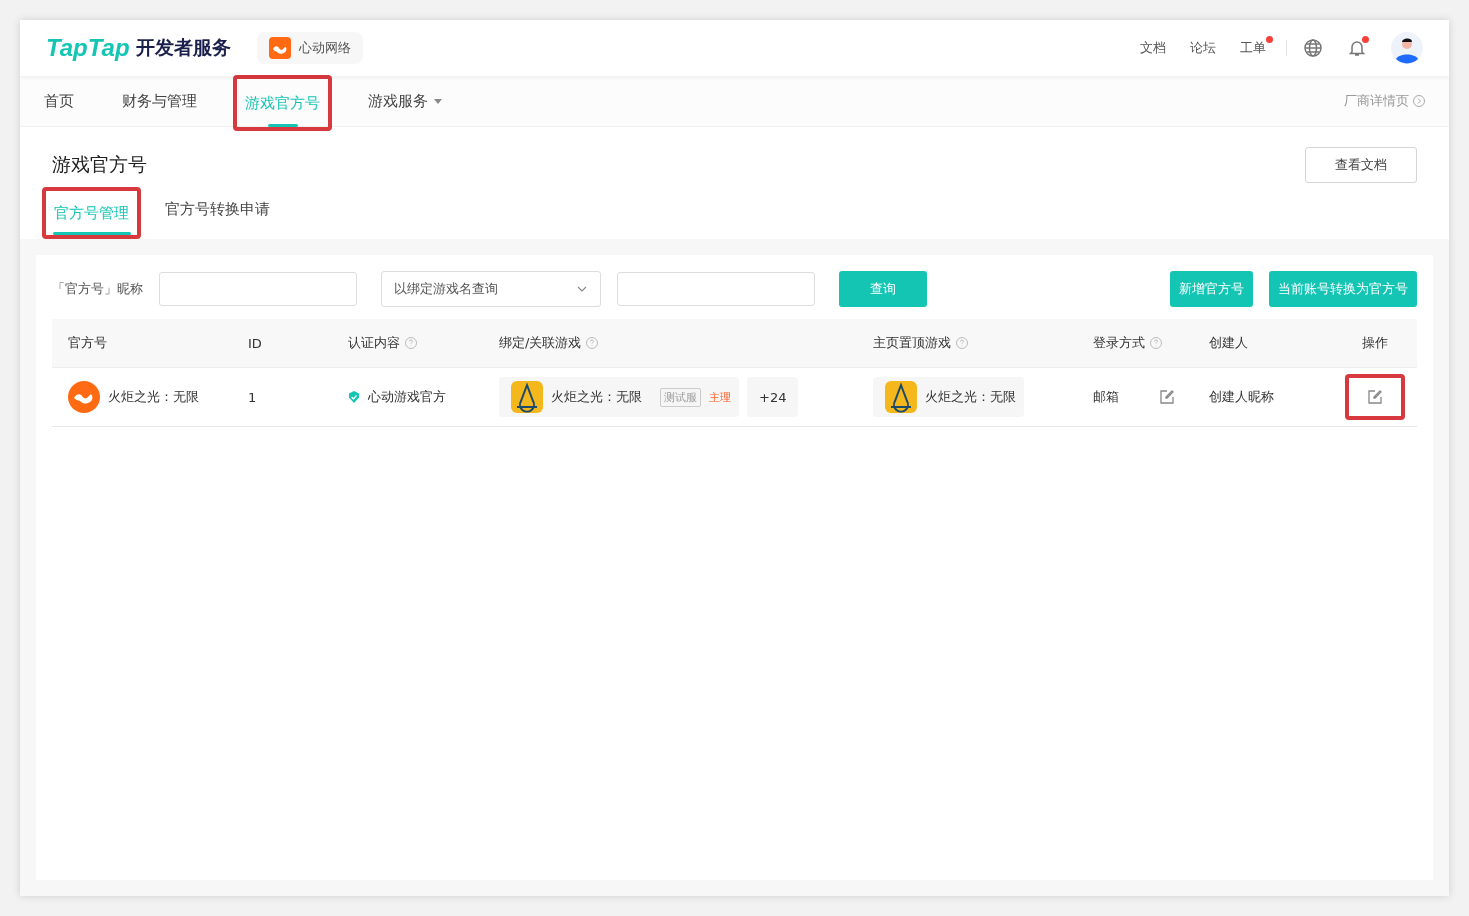 This screenshot has width=1469, height=916. I want to click on column-header: 登录方式, so click(1119, 343).